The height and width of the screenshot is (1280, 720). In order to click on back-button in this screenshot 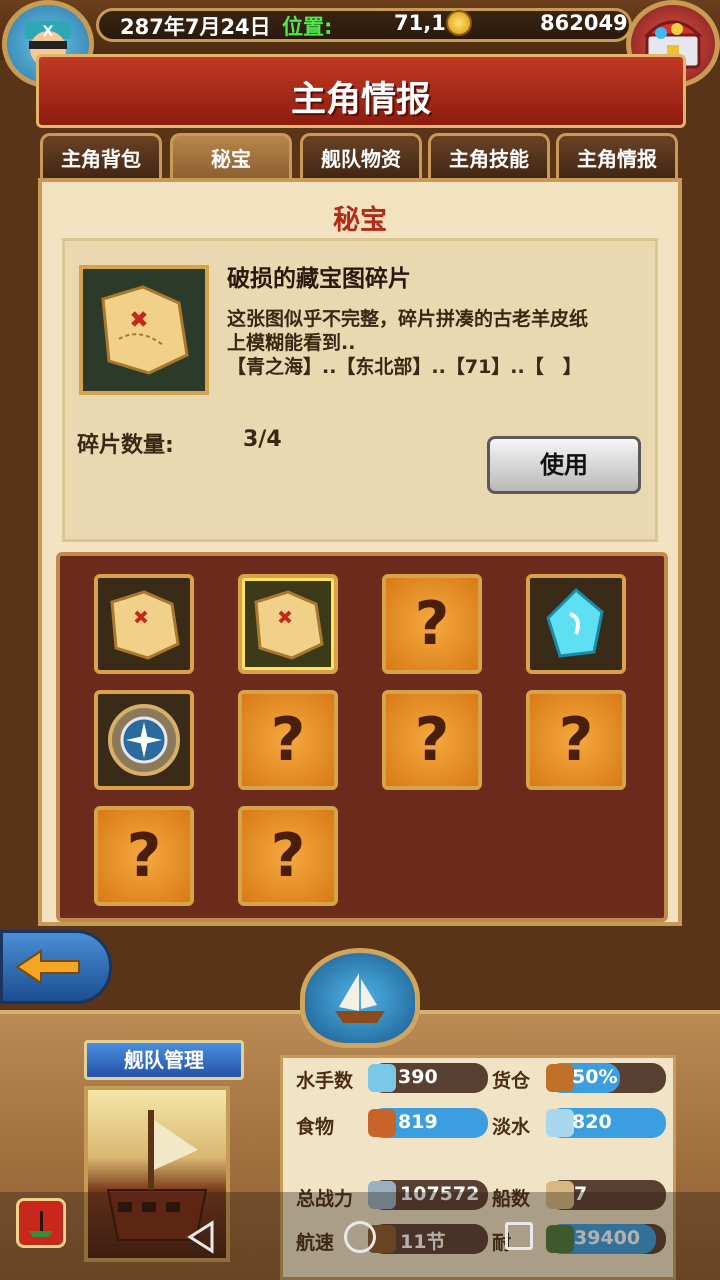, I will do `click(56, 967)`.